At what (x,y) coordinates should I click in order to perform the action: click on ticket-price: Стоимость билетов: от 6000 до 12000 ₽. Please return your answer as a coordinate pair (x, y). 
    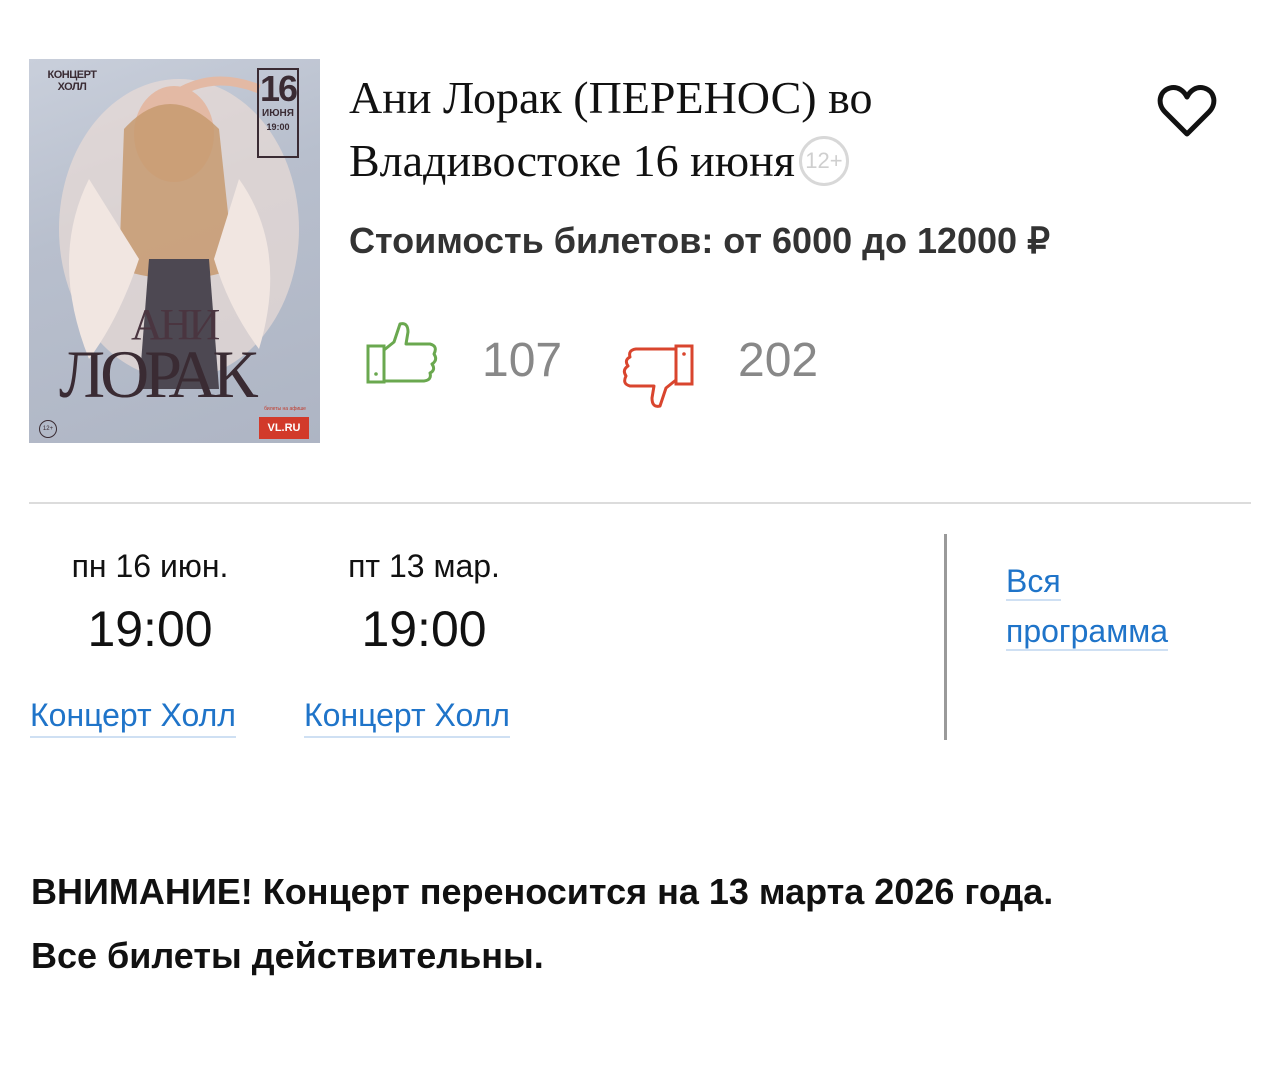
    Looking at the image, I should click on (699, 240).